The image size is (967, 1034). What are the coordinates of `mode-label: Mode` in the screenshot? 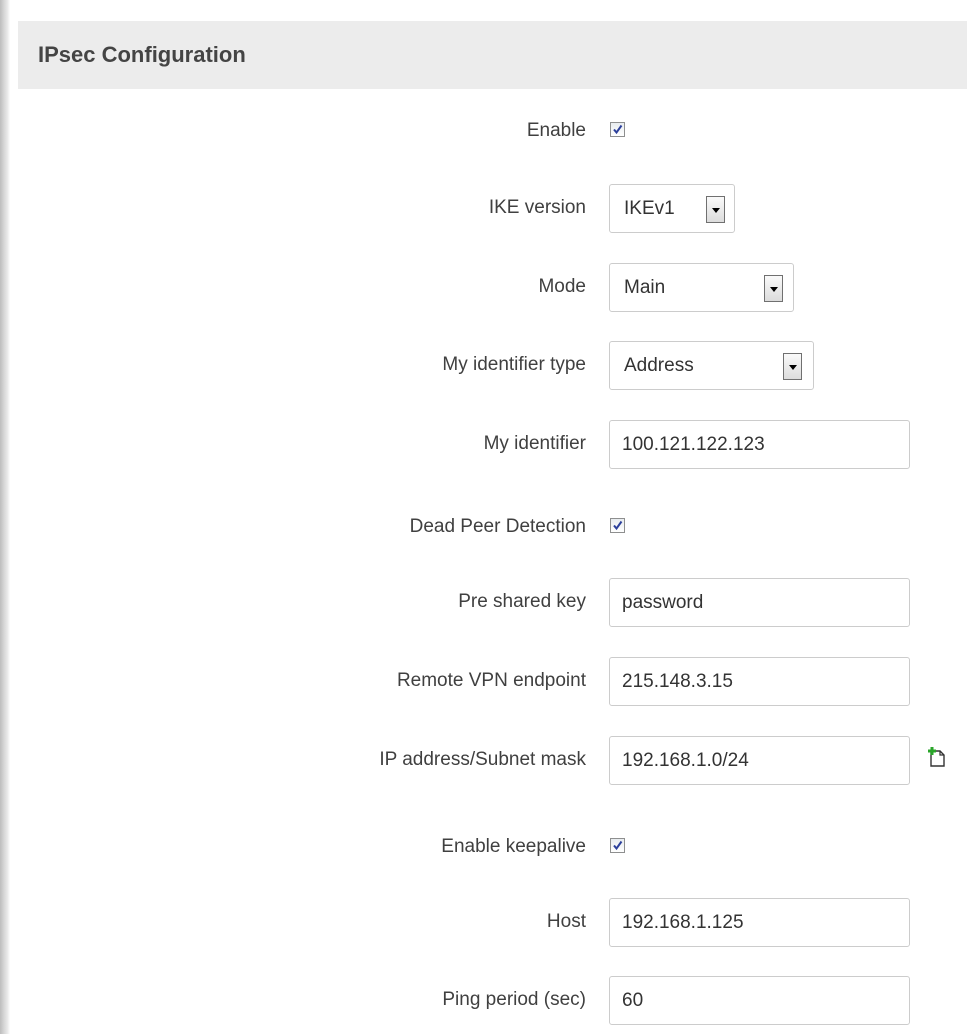 It's located at (562, 286).